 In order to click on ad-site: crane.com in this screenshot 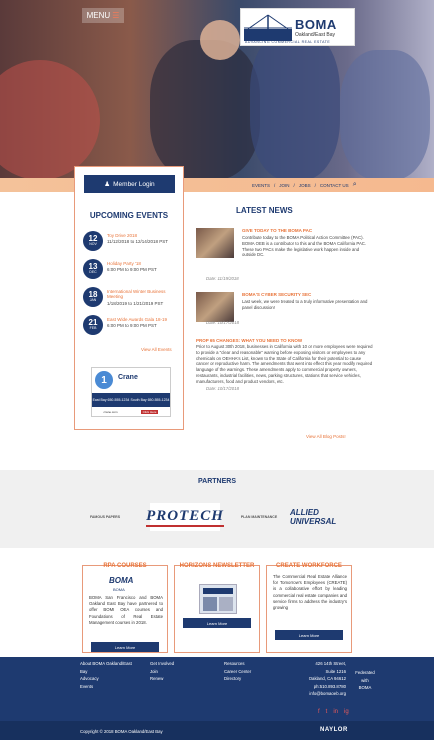, I will do `click(110, 412)`.